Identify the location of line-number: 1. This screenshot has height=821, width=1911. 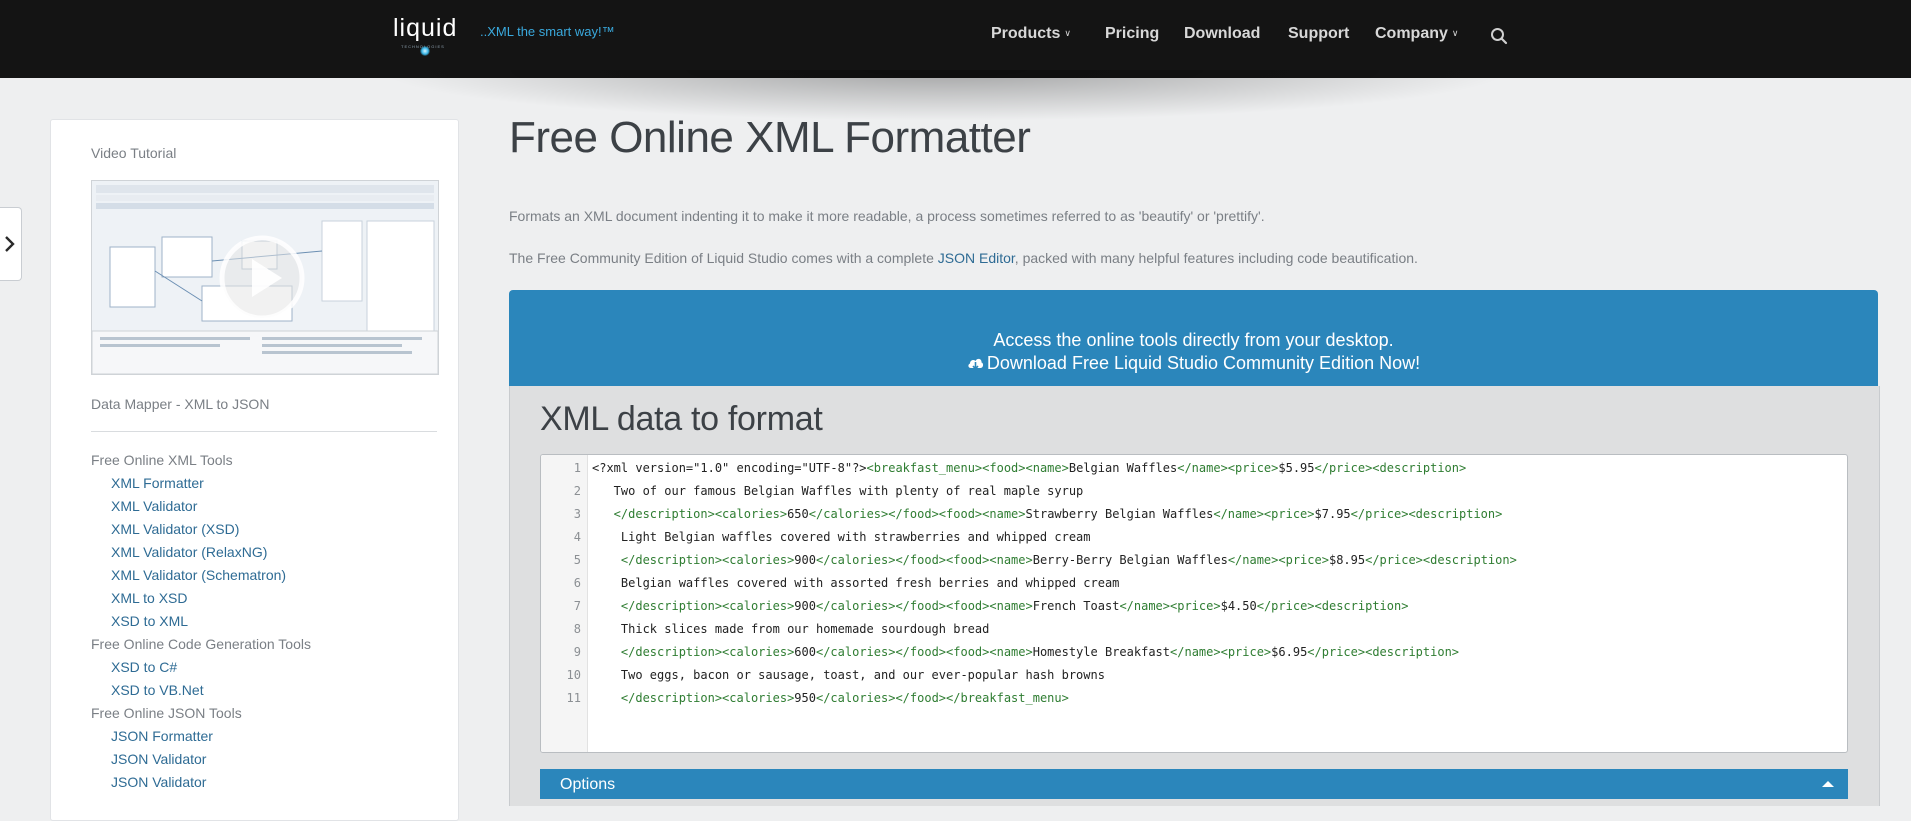
(577, 468).